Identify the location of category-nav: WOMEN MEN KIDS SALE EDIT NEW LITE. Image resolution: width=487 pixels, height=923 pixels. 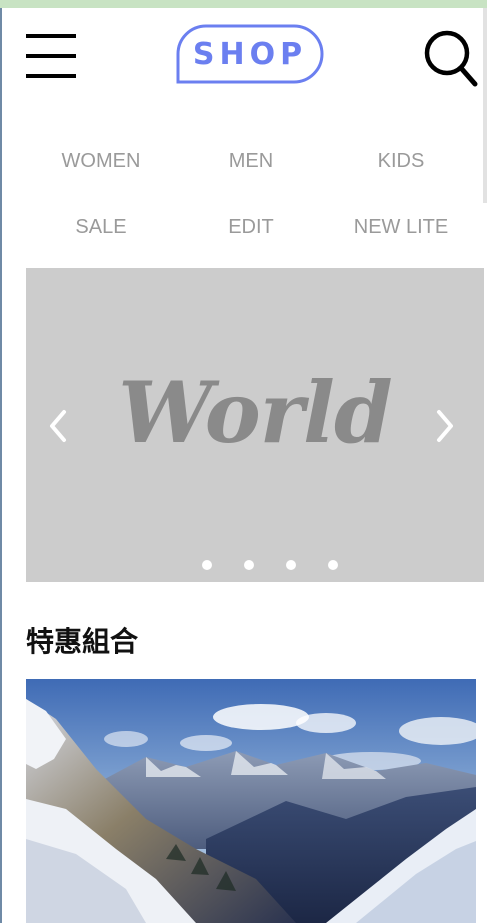
(251, 194).